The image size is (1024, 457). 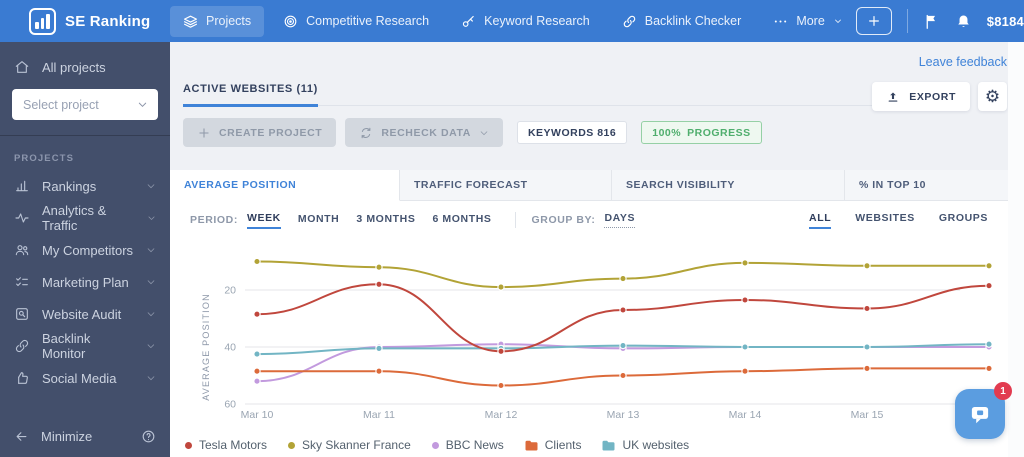 I want to click on key-icon, so click(x=468, y=21).